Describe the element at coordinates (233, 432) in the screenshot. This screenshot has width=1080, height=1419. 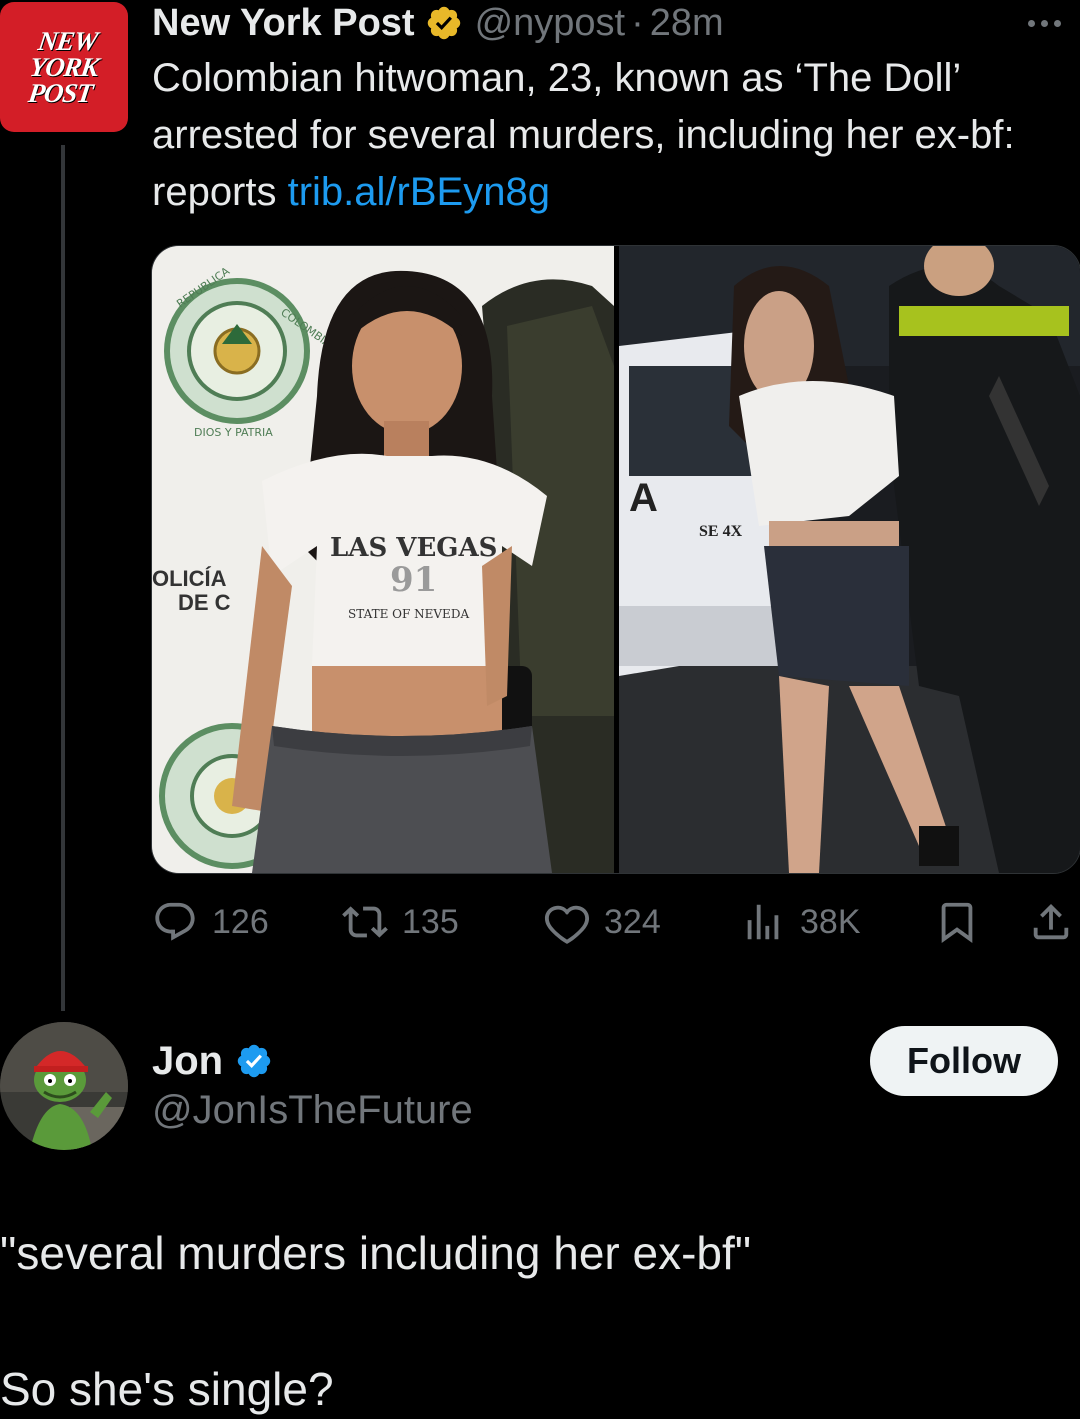
I see `crest-text-dios: DIOS Y PATRIA` at that location.